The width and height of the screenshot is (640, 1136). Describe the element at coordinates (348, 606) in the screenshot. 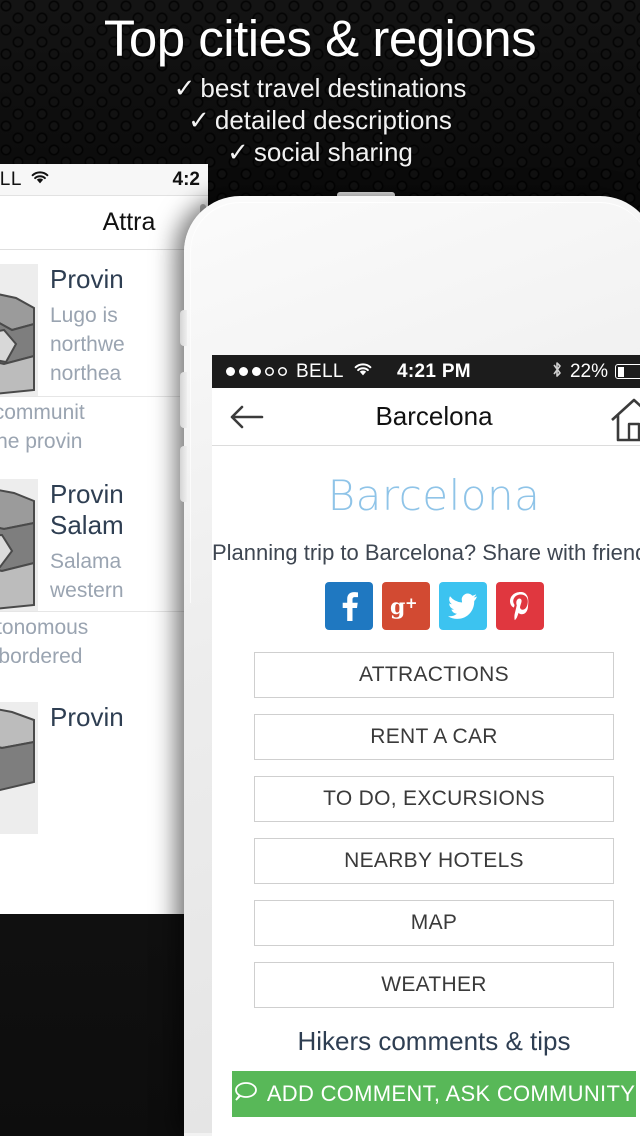

I see `facebook-share-button` at that location.